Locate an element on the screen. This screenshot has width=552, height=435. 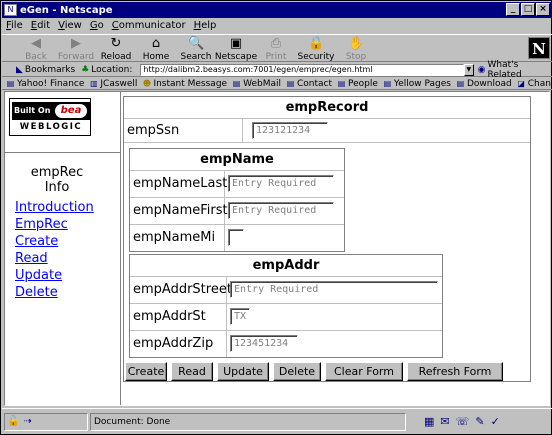
back-arrow-icon: ◀ is located at coordinates (36, 43).